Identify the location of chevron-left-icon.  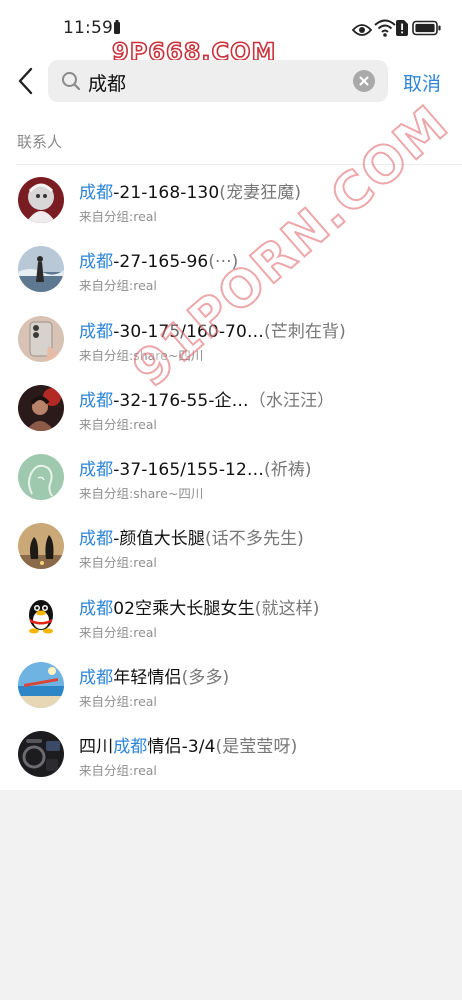
(25, 81).